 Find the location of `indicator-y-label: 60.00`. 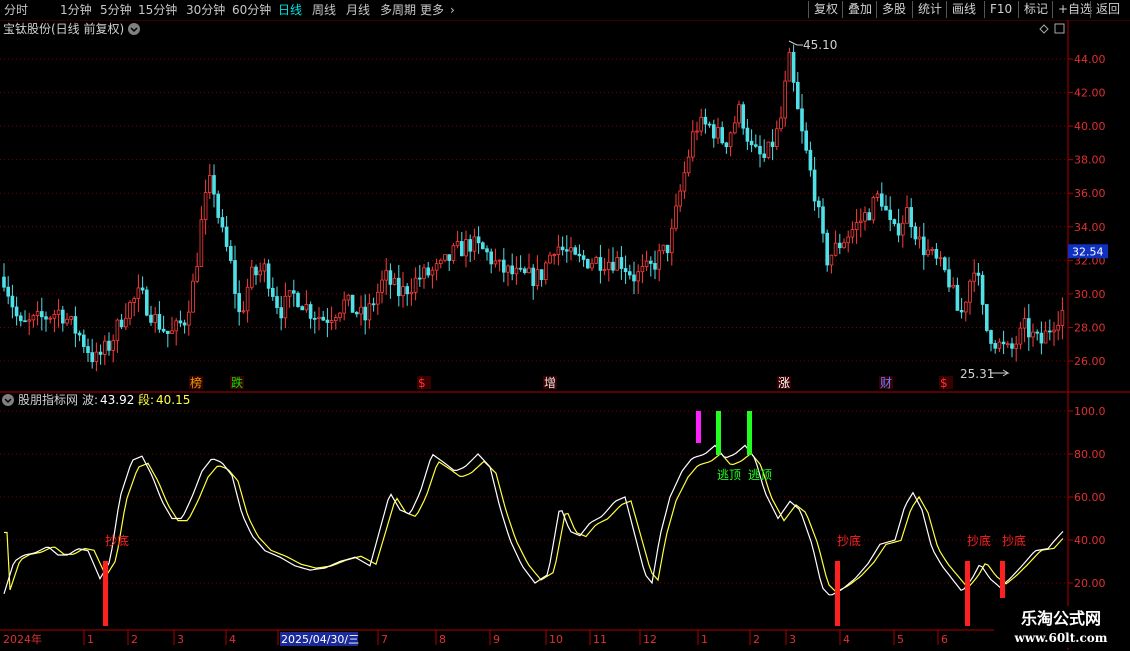

indicator-y-label: 60.00 is located at coordinates (1090, 497).